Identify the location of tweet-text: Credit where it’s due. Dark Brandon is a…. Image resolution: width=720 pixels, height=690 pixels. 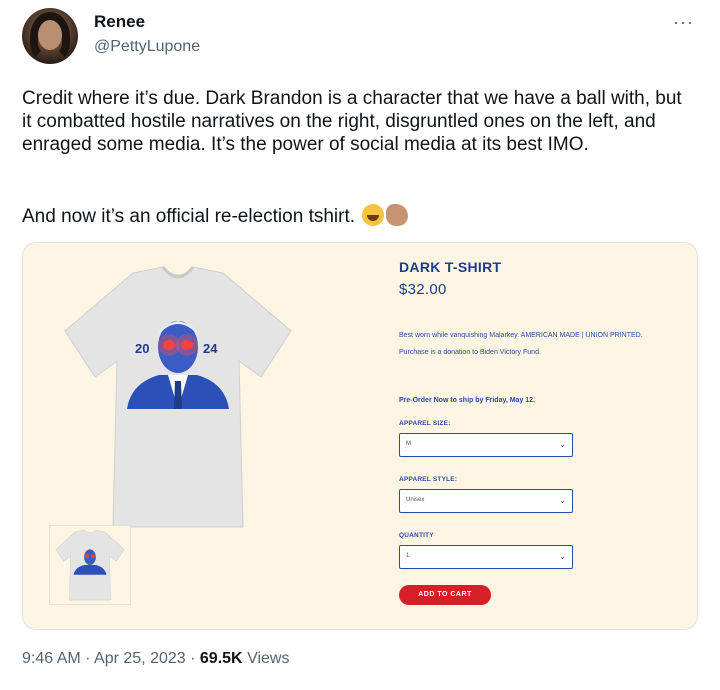
(352, 121).